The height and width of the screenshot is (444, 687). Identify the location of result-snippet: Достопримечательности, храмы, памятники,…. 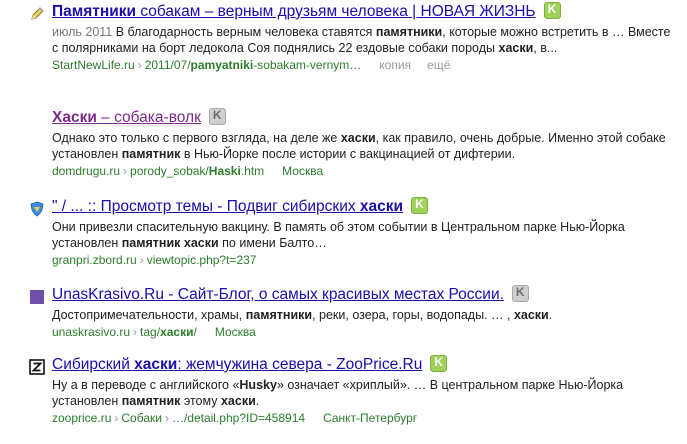
(362, 315).